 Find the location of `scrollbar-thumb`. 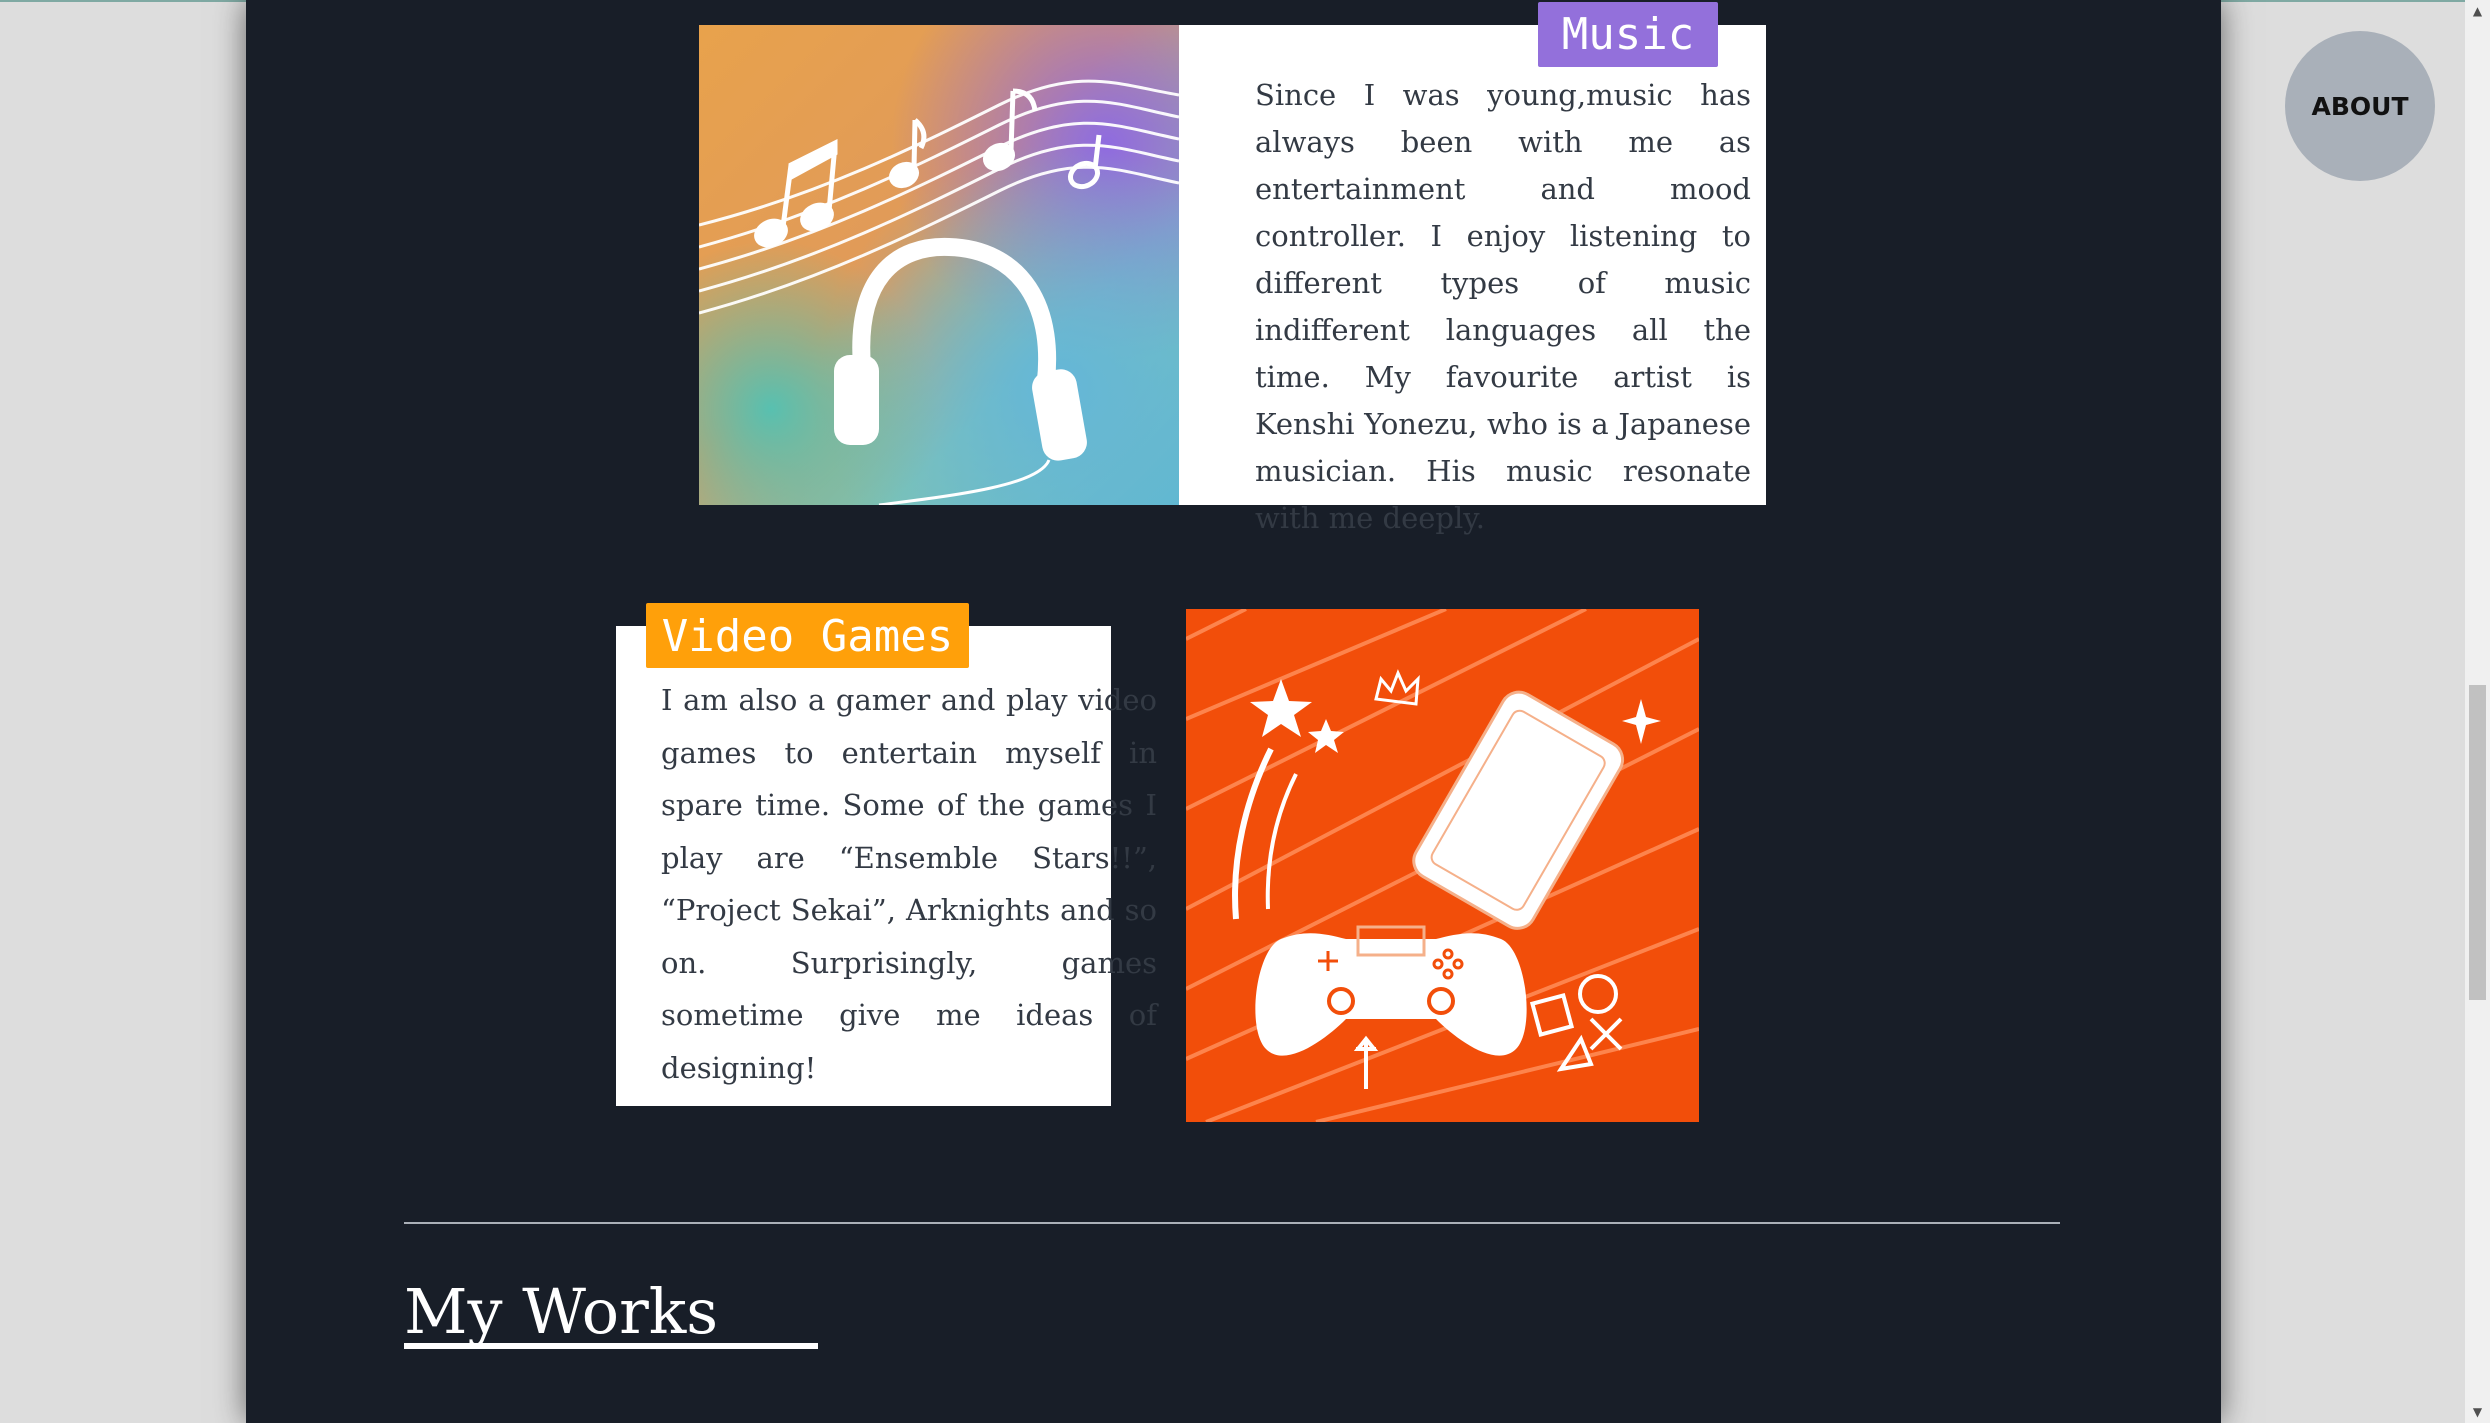

scrollbar-thumb is located at coordinates (2477, 842).